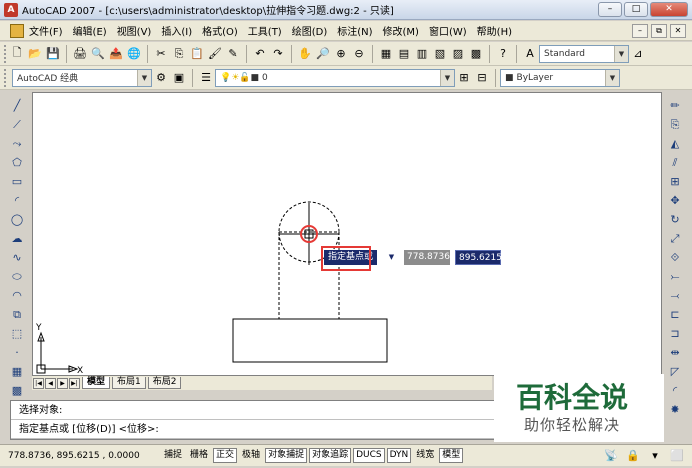 Image resolution: width=692 pixels, height=468 pixels. What do you see at coordinates (6, 53) in the screenshot?
I see `toolbar-grip` at bounding box center [6, 53].